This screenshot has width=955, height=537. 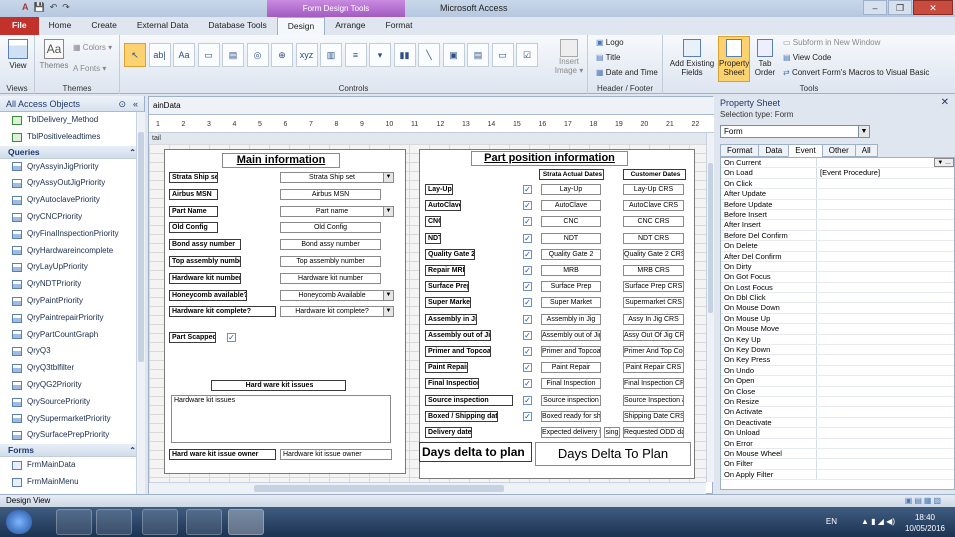 What do you see at coordinates (54, 7) in the screenshot?
I see `undo-icon: ↶` at bounding box center [54, 7].